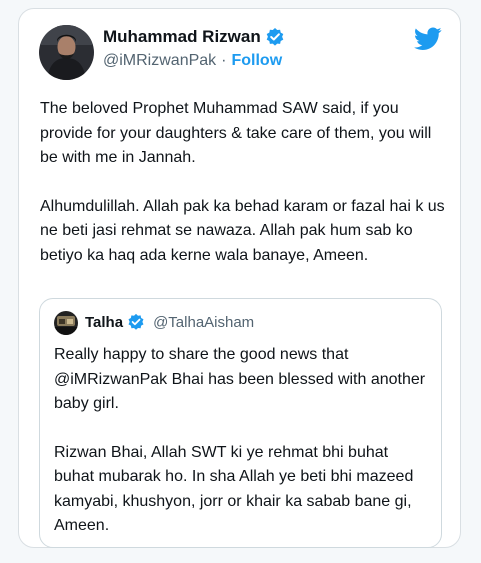 The image size is (481, 563). What do you see at coordinates (256, 61) in the screenshot?
I see `follow-button: Follow` at bounding box center [256, 61].